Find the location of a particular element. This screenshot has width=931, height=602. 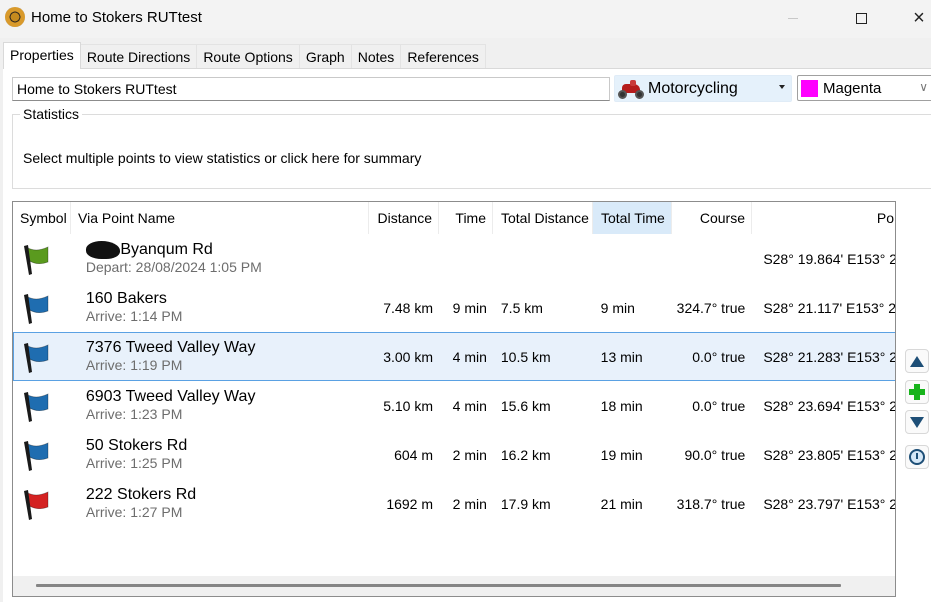

position-cell: S28° 23.694' E153° 25 is located at coordinates (829, 405).